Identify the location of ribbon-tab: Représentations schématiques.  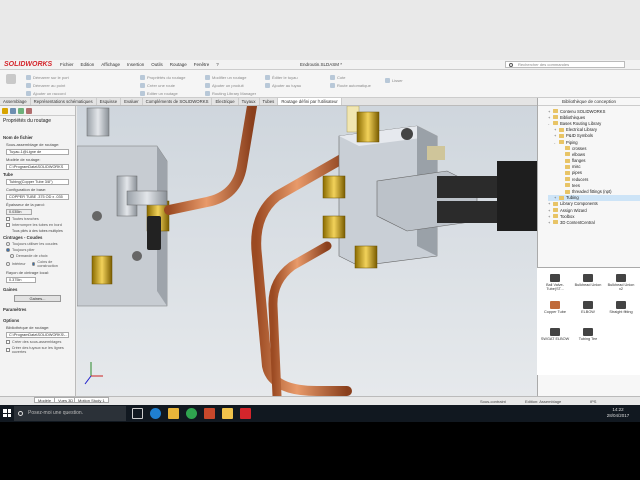
(64, 101).